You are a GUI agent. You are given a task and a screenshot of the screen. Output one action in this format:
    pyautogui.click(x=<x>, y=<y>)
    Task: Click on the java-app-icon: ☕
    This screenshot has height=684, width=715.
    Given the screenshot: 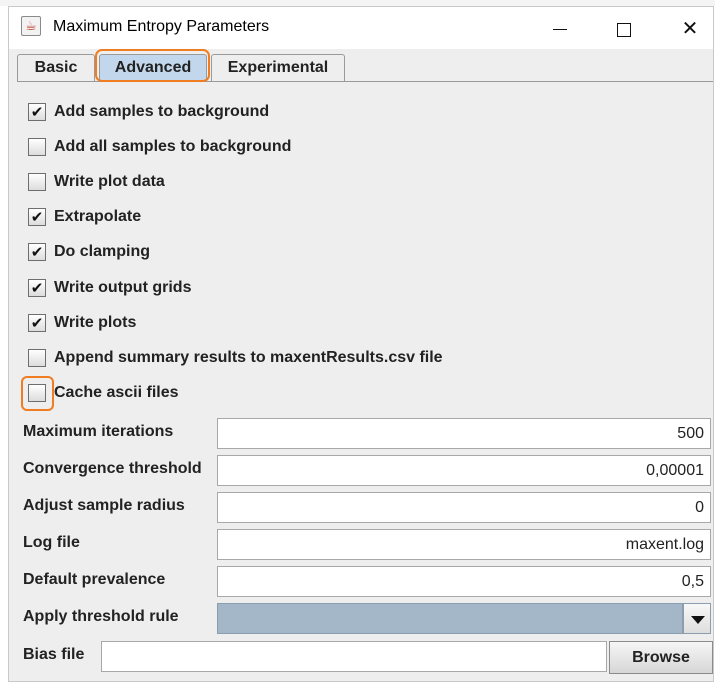 What is the action you would take?
    pyautogui.click(x=31, y=26)
    